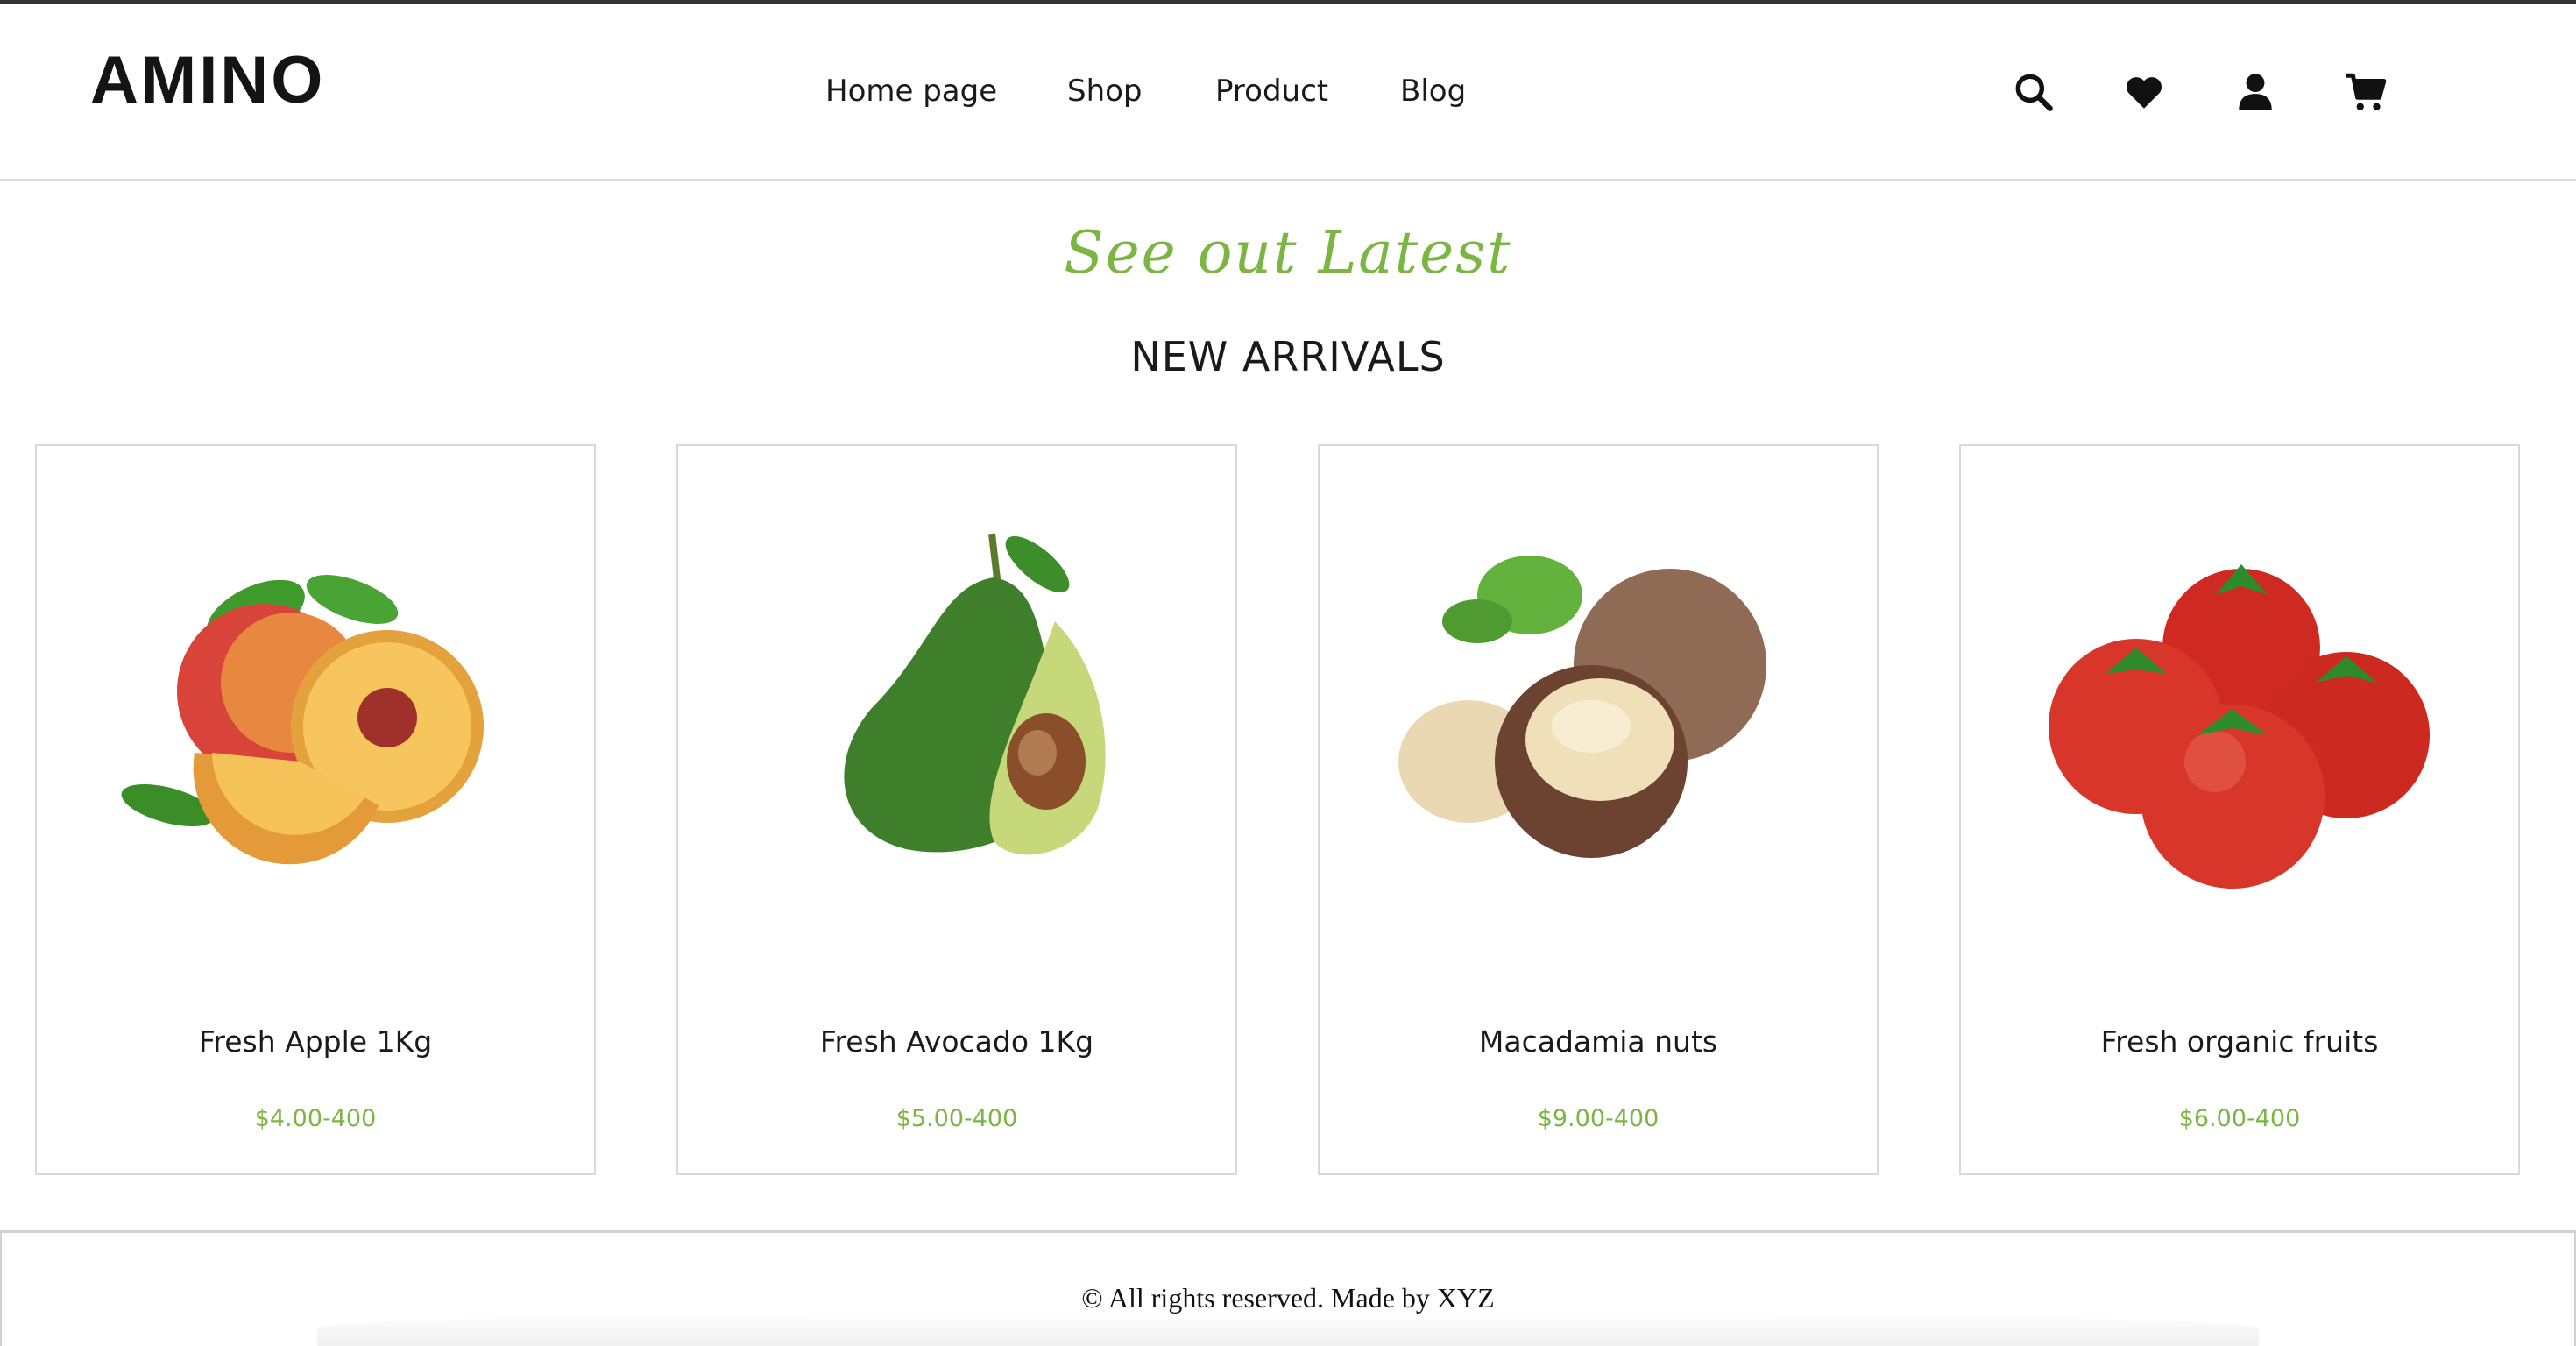  I want to click on user-icon, so click(2255, 92).